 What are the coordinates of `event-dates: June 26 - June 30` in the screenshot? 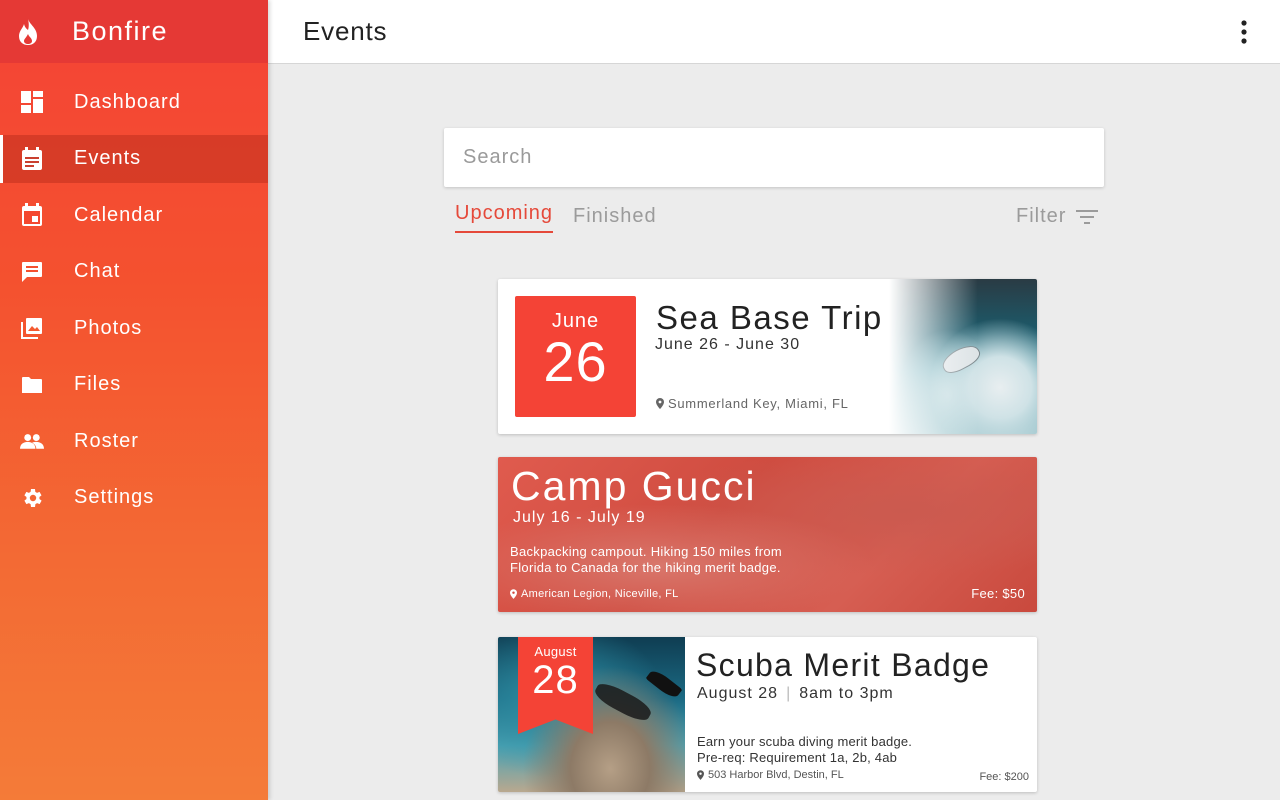 It's located at (728, 344).